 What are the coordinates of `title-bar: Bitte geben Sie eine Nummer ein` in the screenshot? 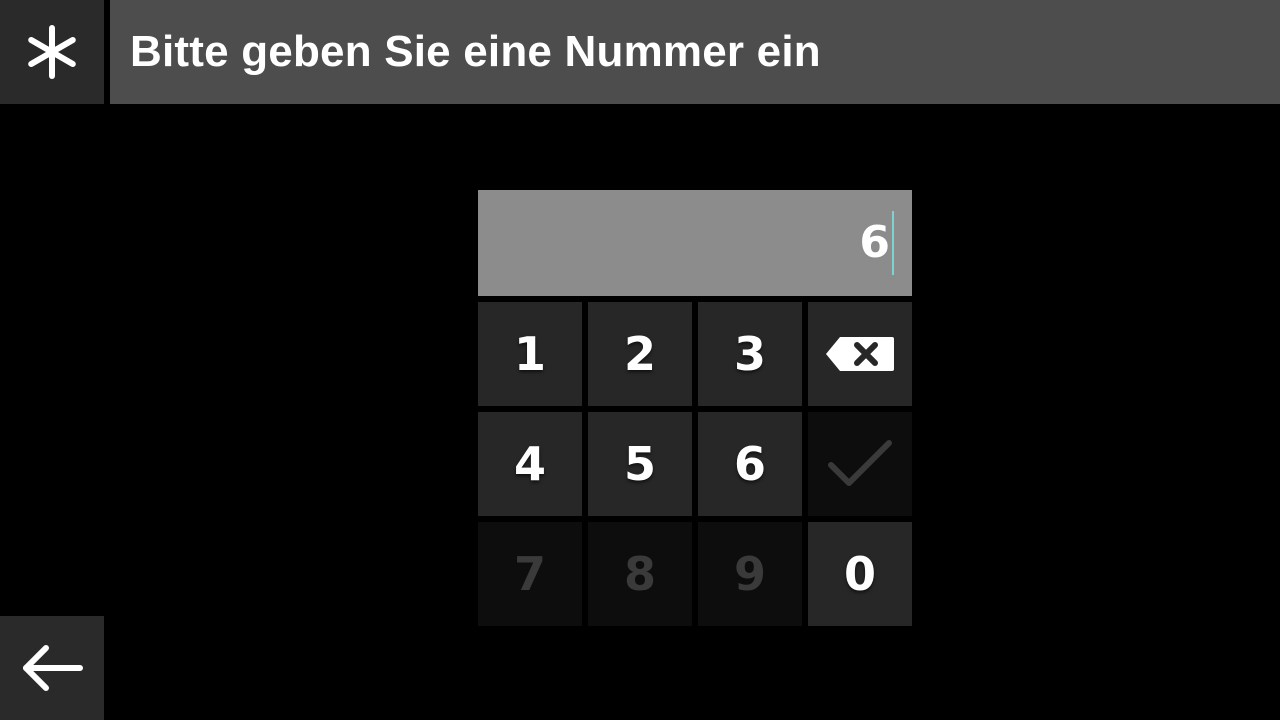 It's located at (695, 52).